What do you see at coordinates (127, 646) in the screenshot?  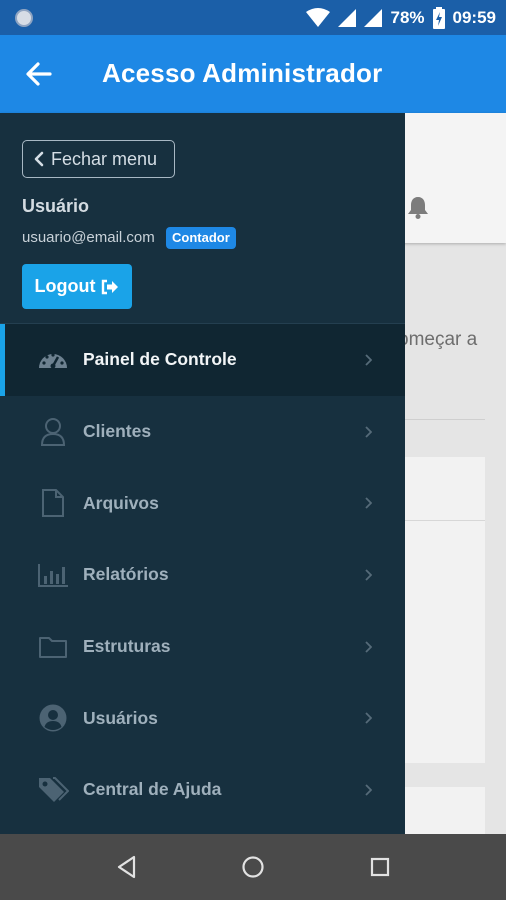 I see `menu-label: Estruturas` at bounding box center [127, 646].